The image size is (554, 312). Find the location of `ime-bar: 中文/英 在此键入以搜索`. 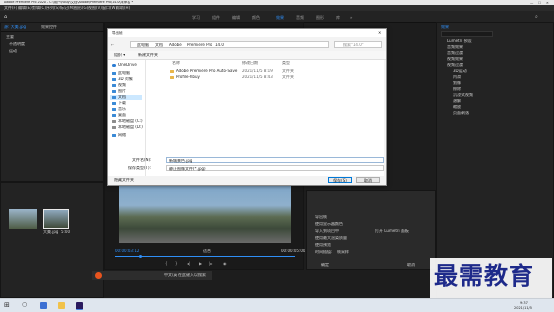

ime-bar: 中文/英 在此键入以搜索 is located at coordinates (152, 275).